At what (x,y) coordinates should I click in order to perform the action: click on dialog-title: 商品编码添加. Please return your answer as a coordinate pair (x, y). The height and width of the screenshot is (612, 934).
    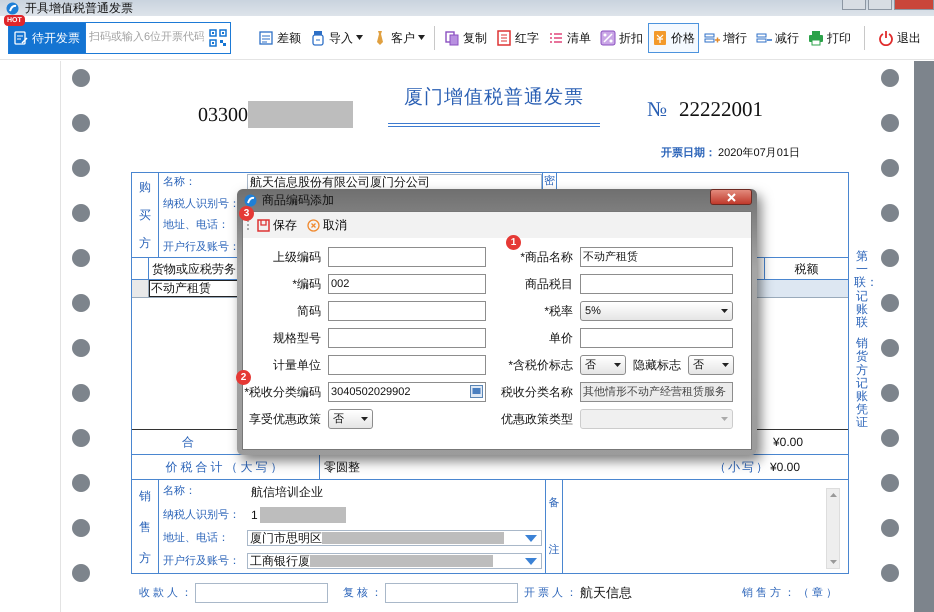
    Looking at the image, I should click on (298, 200).